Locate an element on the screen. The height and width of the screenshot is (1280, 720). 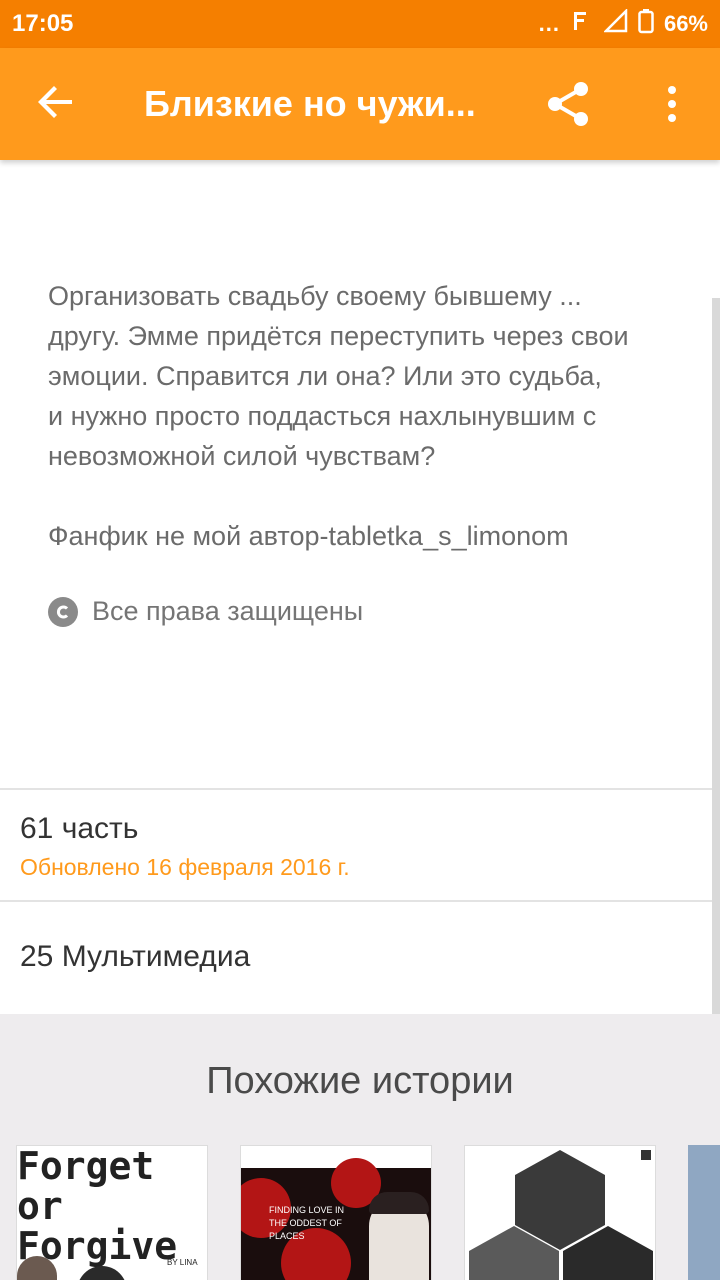
copyright-notice: Все права защищены is located at coordinates (205, 611).